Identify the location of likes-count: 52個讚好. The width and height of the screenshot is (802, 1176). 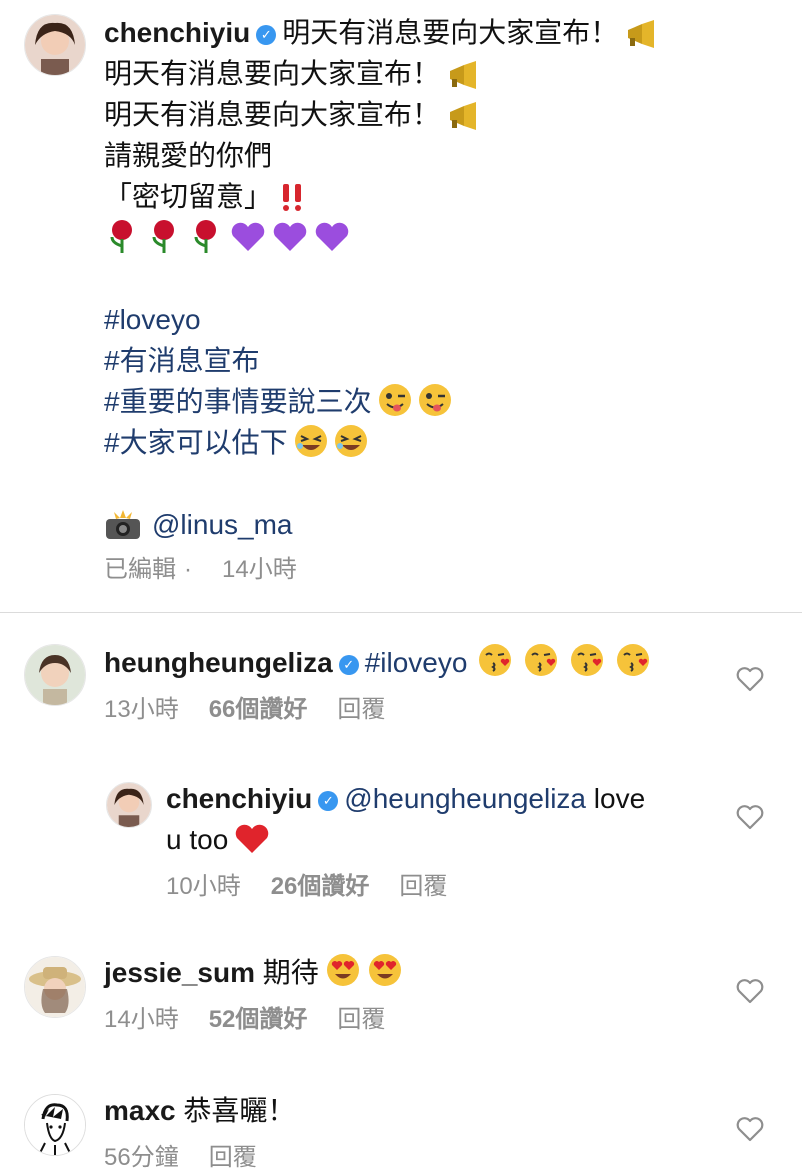
(258, 1019).